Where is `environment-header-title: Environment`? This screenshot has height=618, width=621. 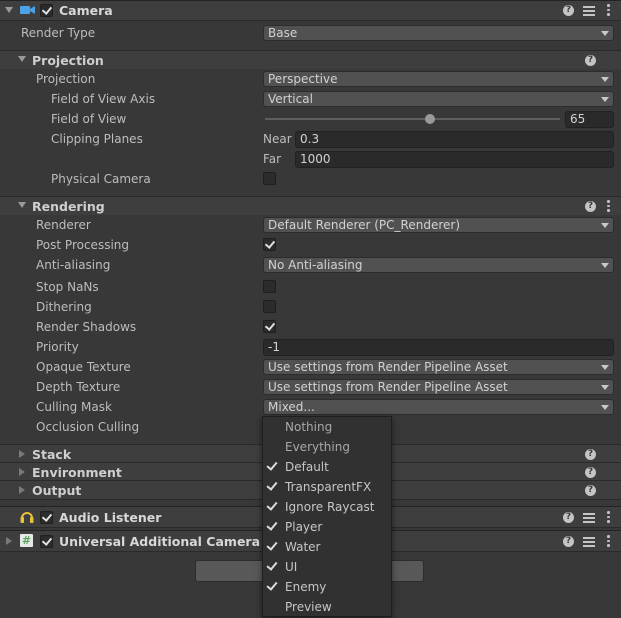
environment-header-title: Environment is located at coordinates (77, 472).